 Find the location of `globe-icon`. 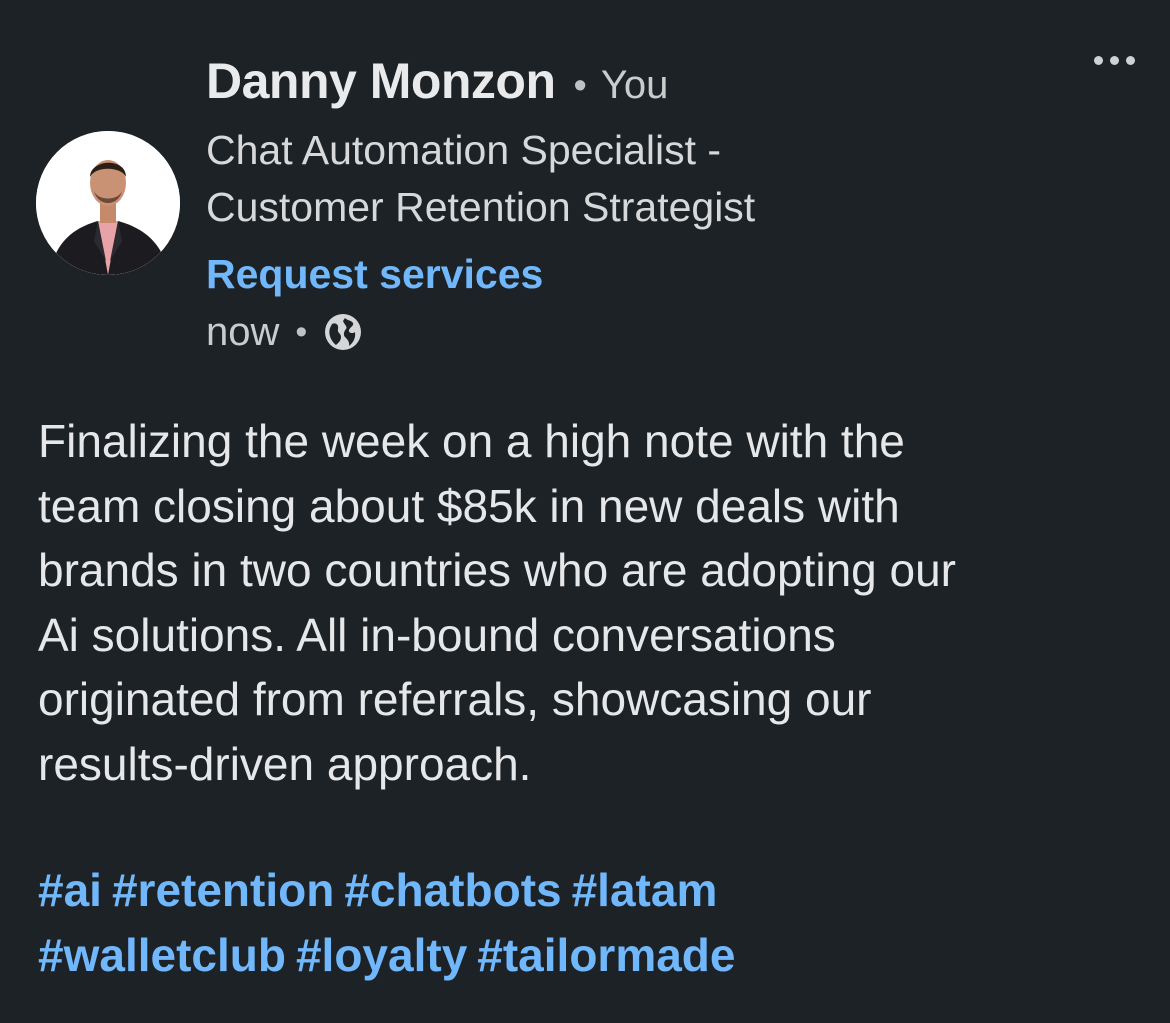

globe-icon is located at coordinates (343, 332).